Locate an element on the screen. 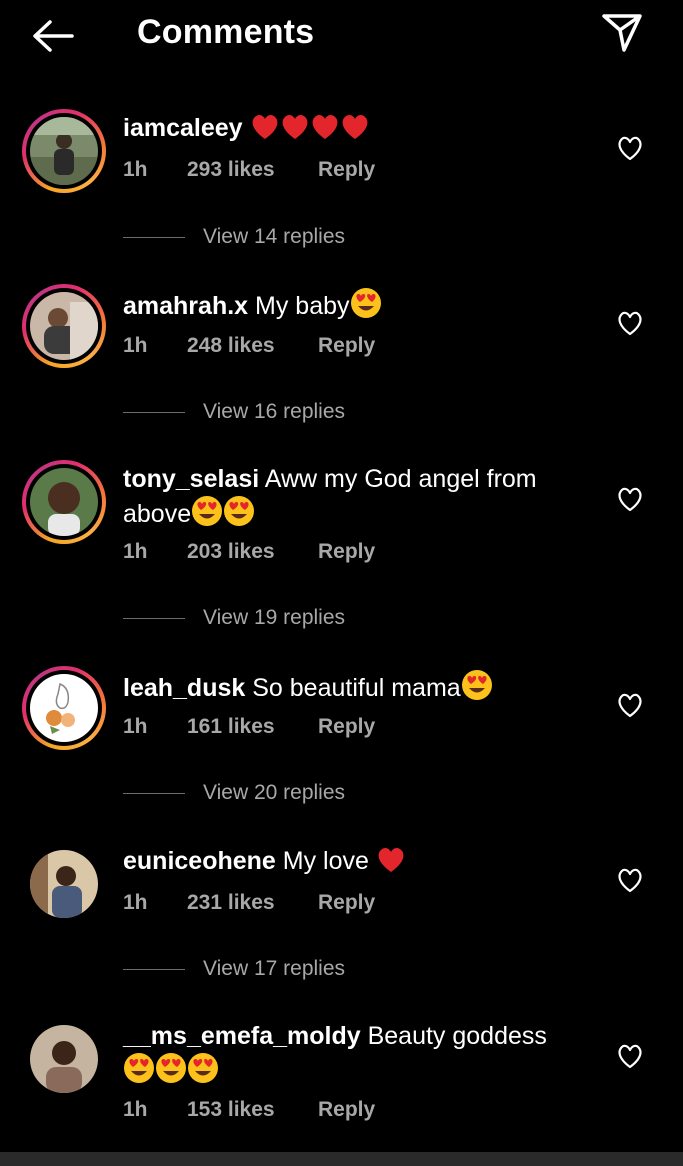 The height and width of the screenshot is (1166, 683). username: iamcaleey is located at coordinates (183, 128).